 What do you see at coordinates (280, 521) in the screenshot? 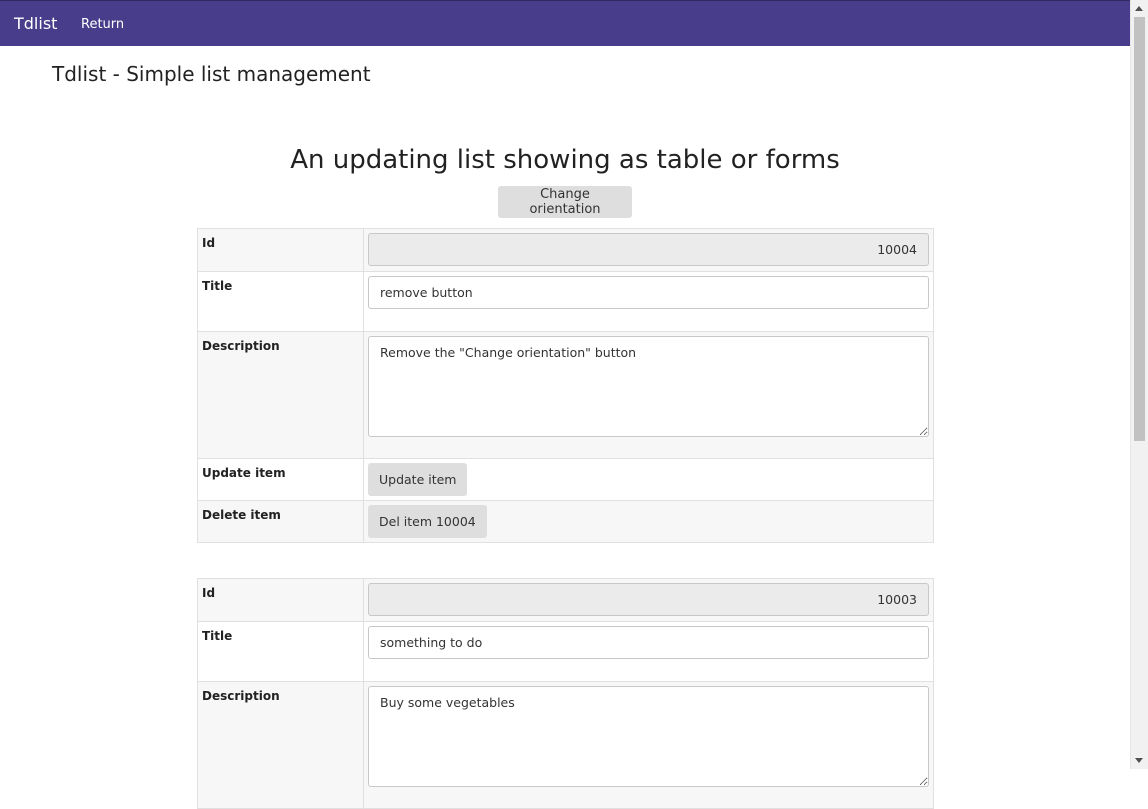
I see `delete-item-label: Delete item` at bounding box center [280, 521].